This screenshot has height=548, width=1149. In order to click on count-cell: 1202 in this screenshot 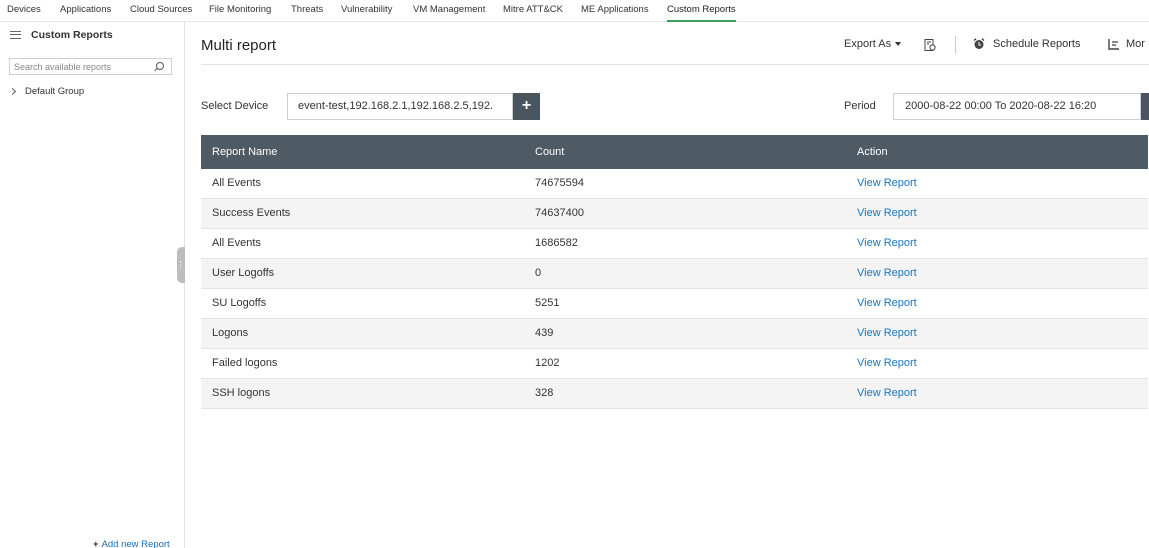, I will do `click(547, 363)`.